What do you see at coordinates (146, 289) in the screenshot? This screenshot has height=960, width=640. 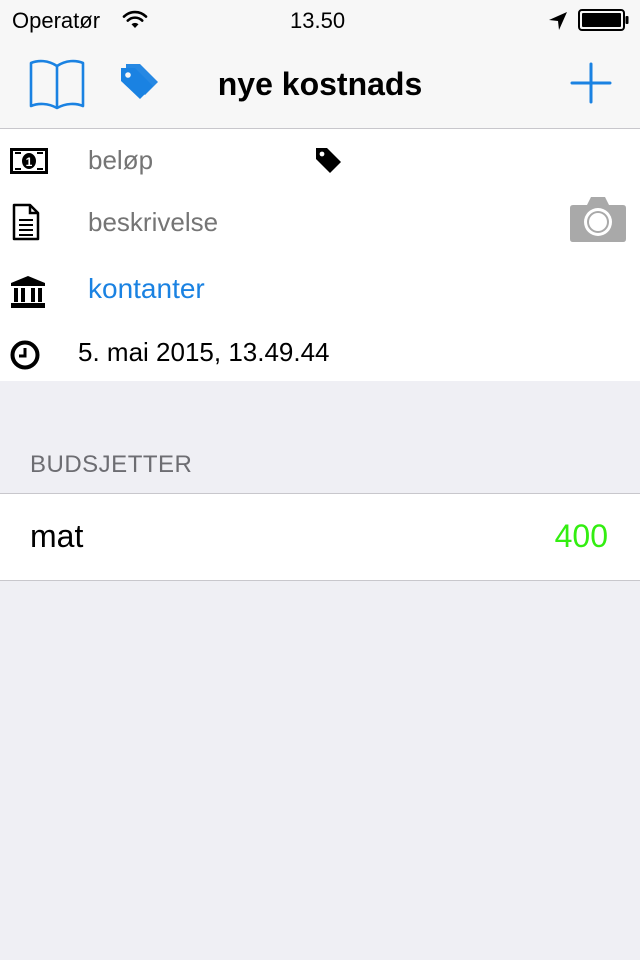 I see `account-selector: kontanter` at bounding box center [146, 289].